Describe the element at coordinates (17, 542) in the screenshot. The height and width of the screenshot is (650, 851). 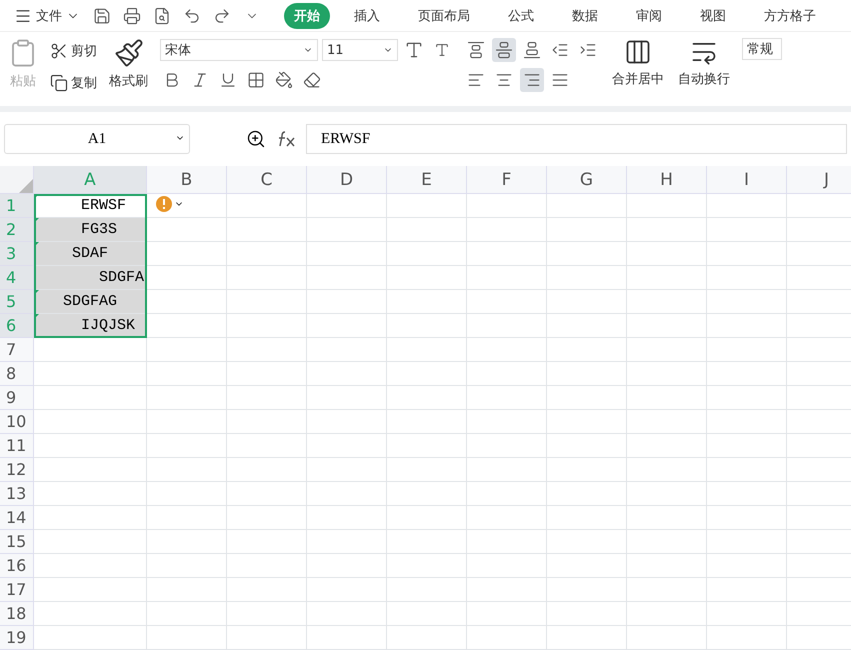
I see `row-header: 15` at that location.